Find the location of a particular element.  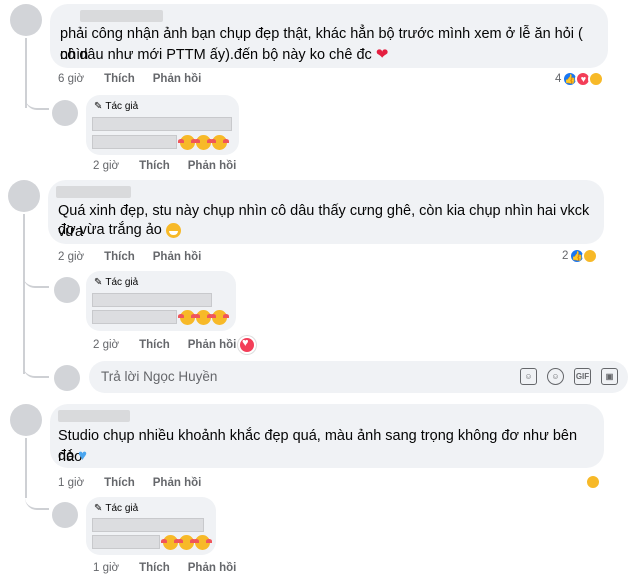

reaction-count: 2 is located at coordinates (565, 256).